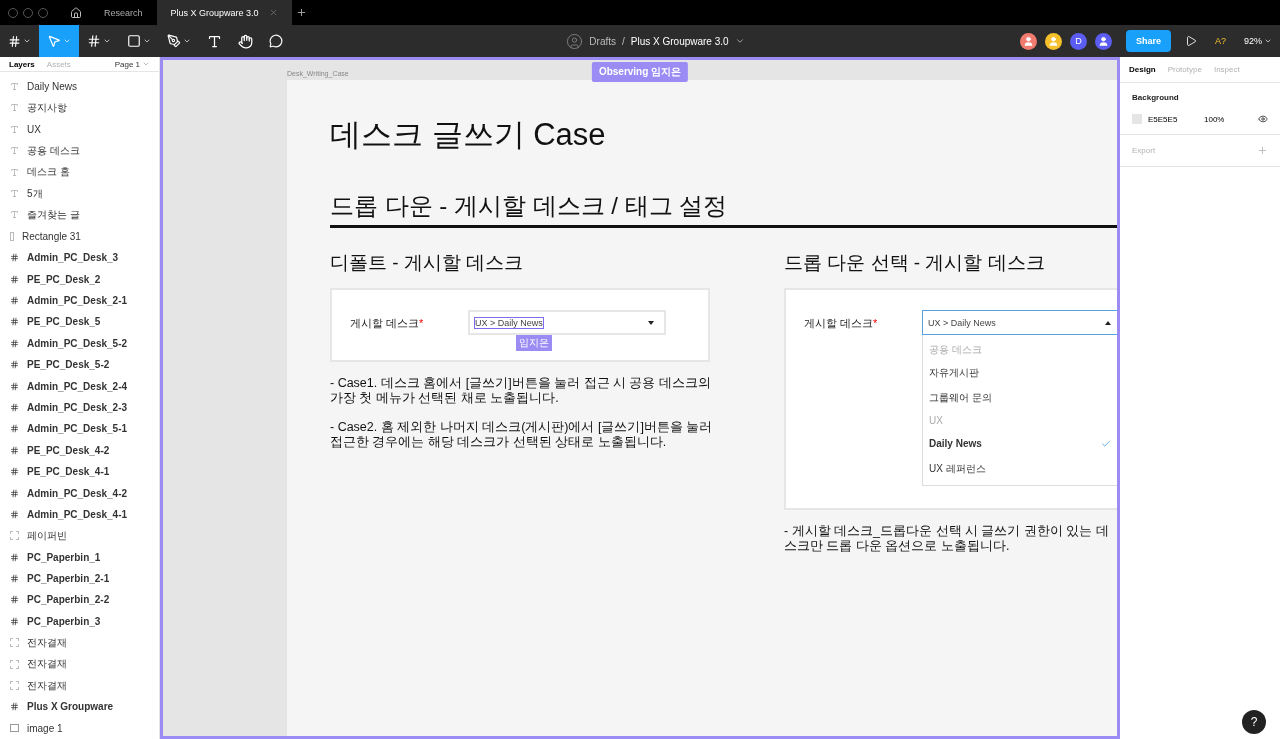 This screenshot has height=739, width=1280. Describe the element at coordinates (1156, 97) in the screenshot. I see `section-heading: Background` at that location.